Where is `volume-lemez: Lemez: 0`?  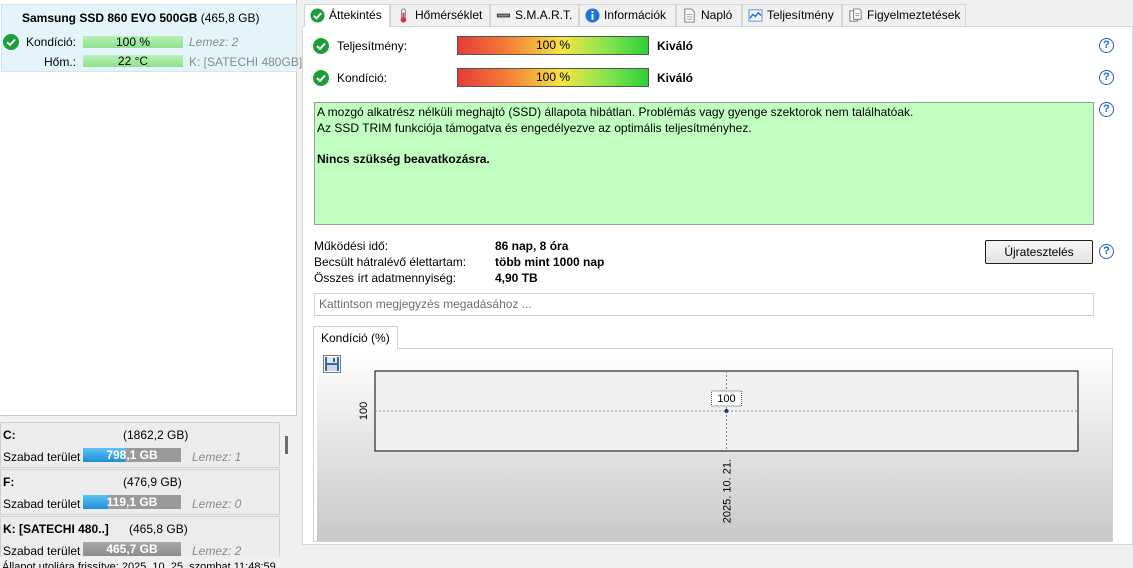 volume-lemez: Lemez: 0 is located at coordinates (217, 504).